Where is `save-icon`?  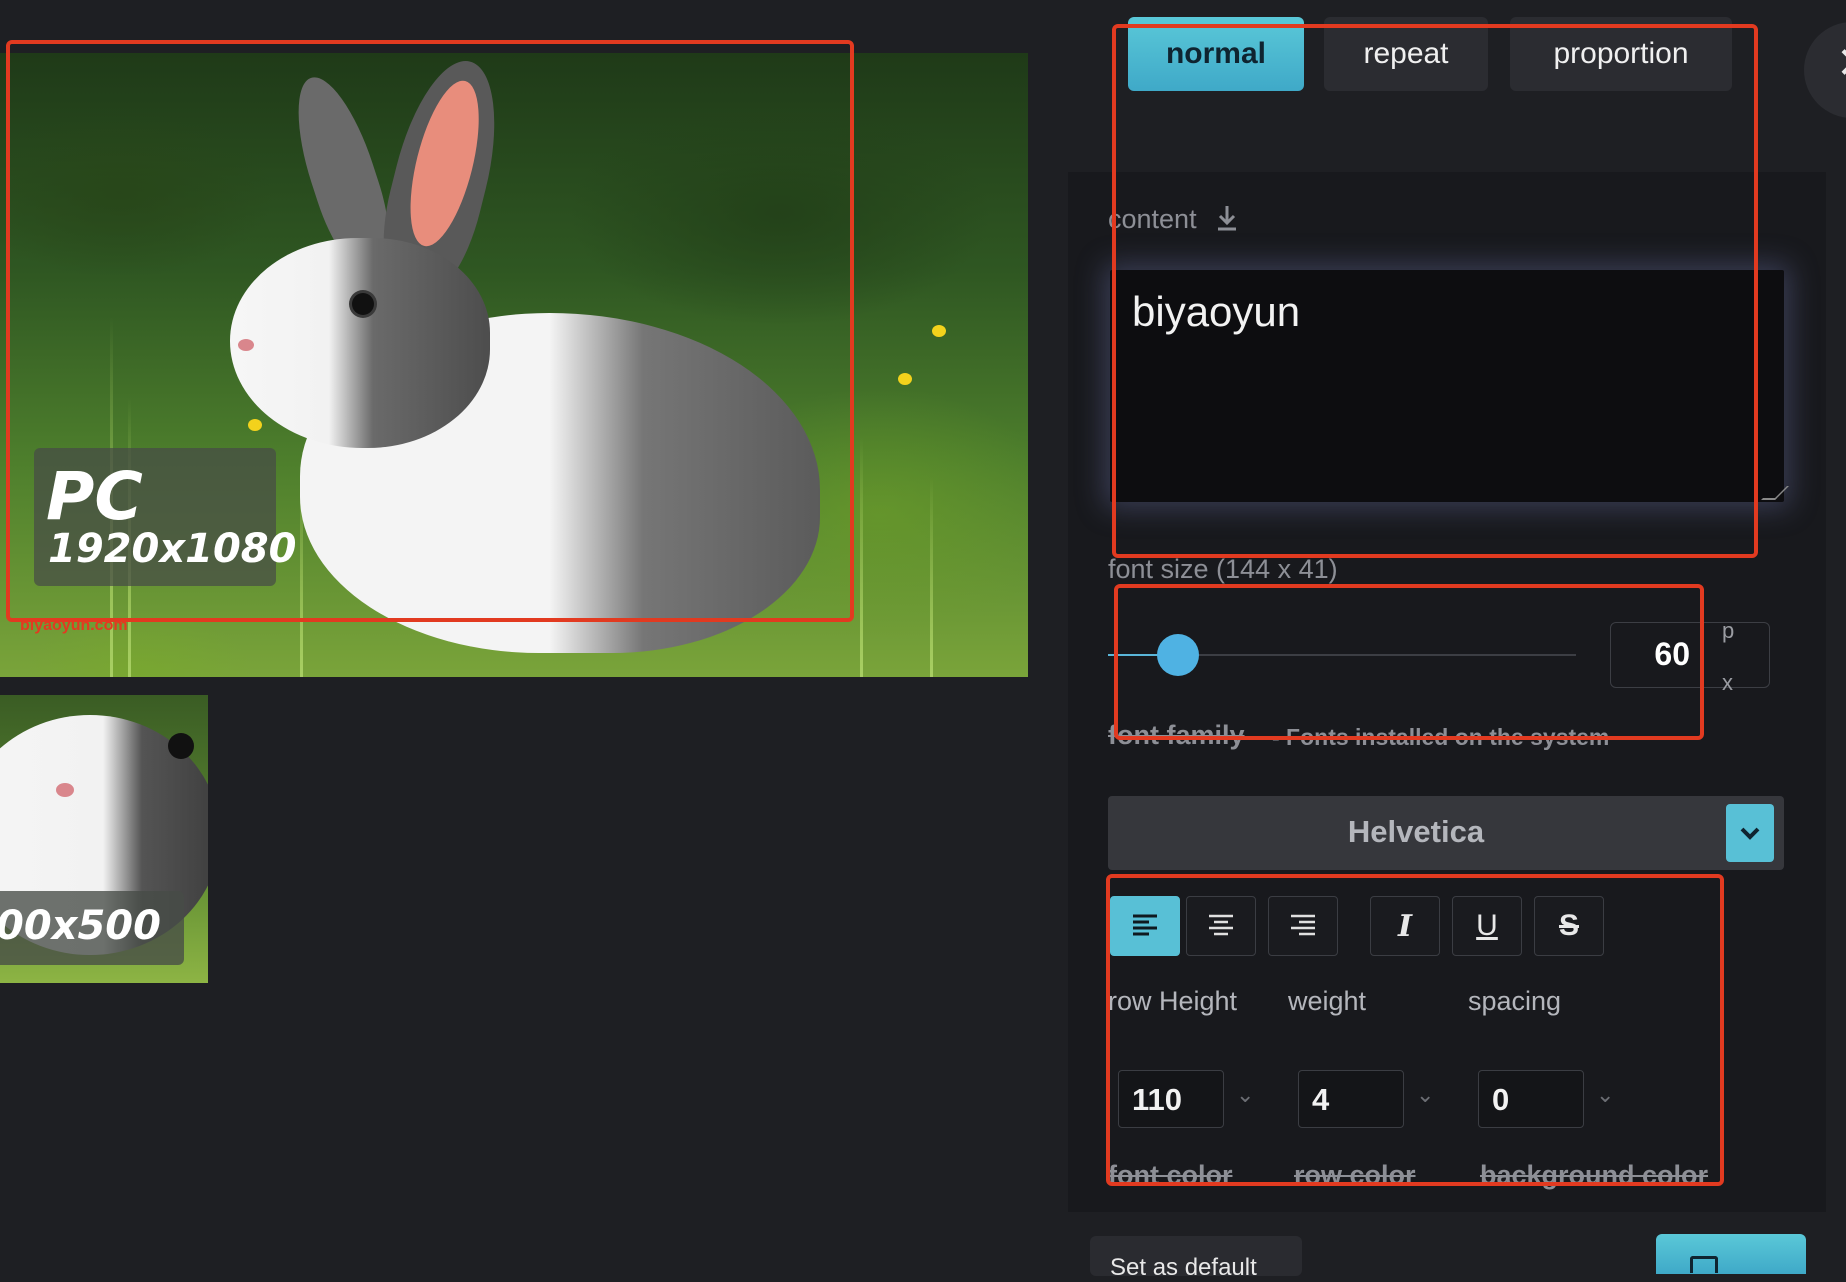 save-icon is located at coordinates (1704, 1264).